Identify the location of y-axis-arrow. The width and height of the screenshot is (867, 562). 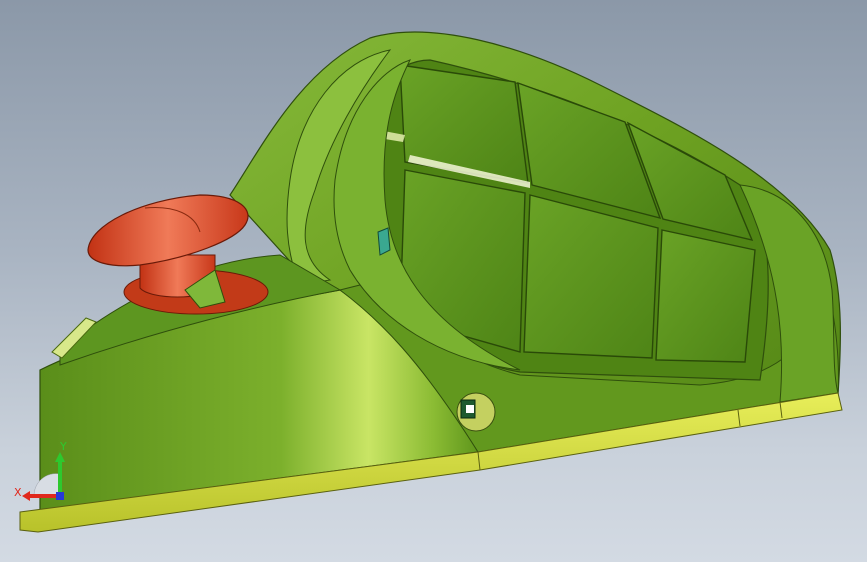
(60, 457).